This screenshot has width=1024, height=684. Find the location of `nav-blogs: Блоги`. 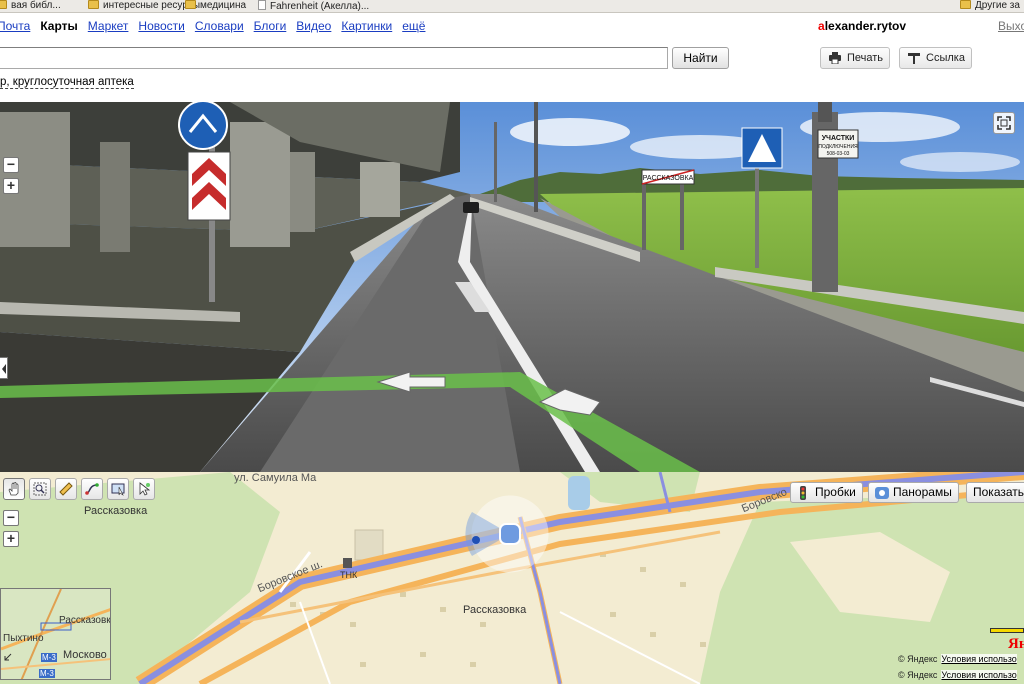

nav-blogs: Блоги is located at coordinates (270, 26).